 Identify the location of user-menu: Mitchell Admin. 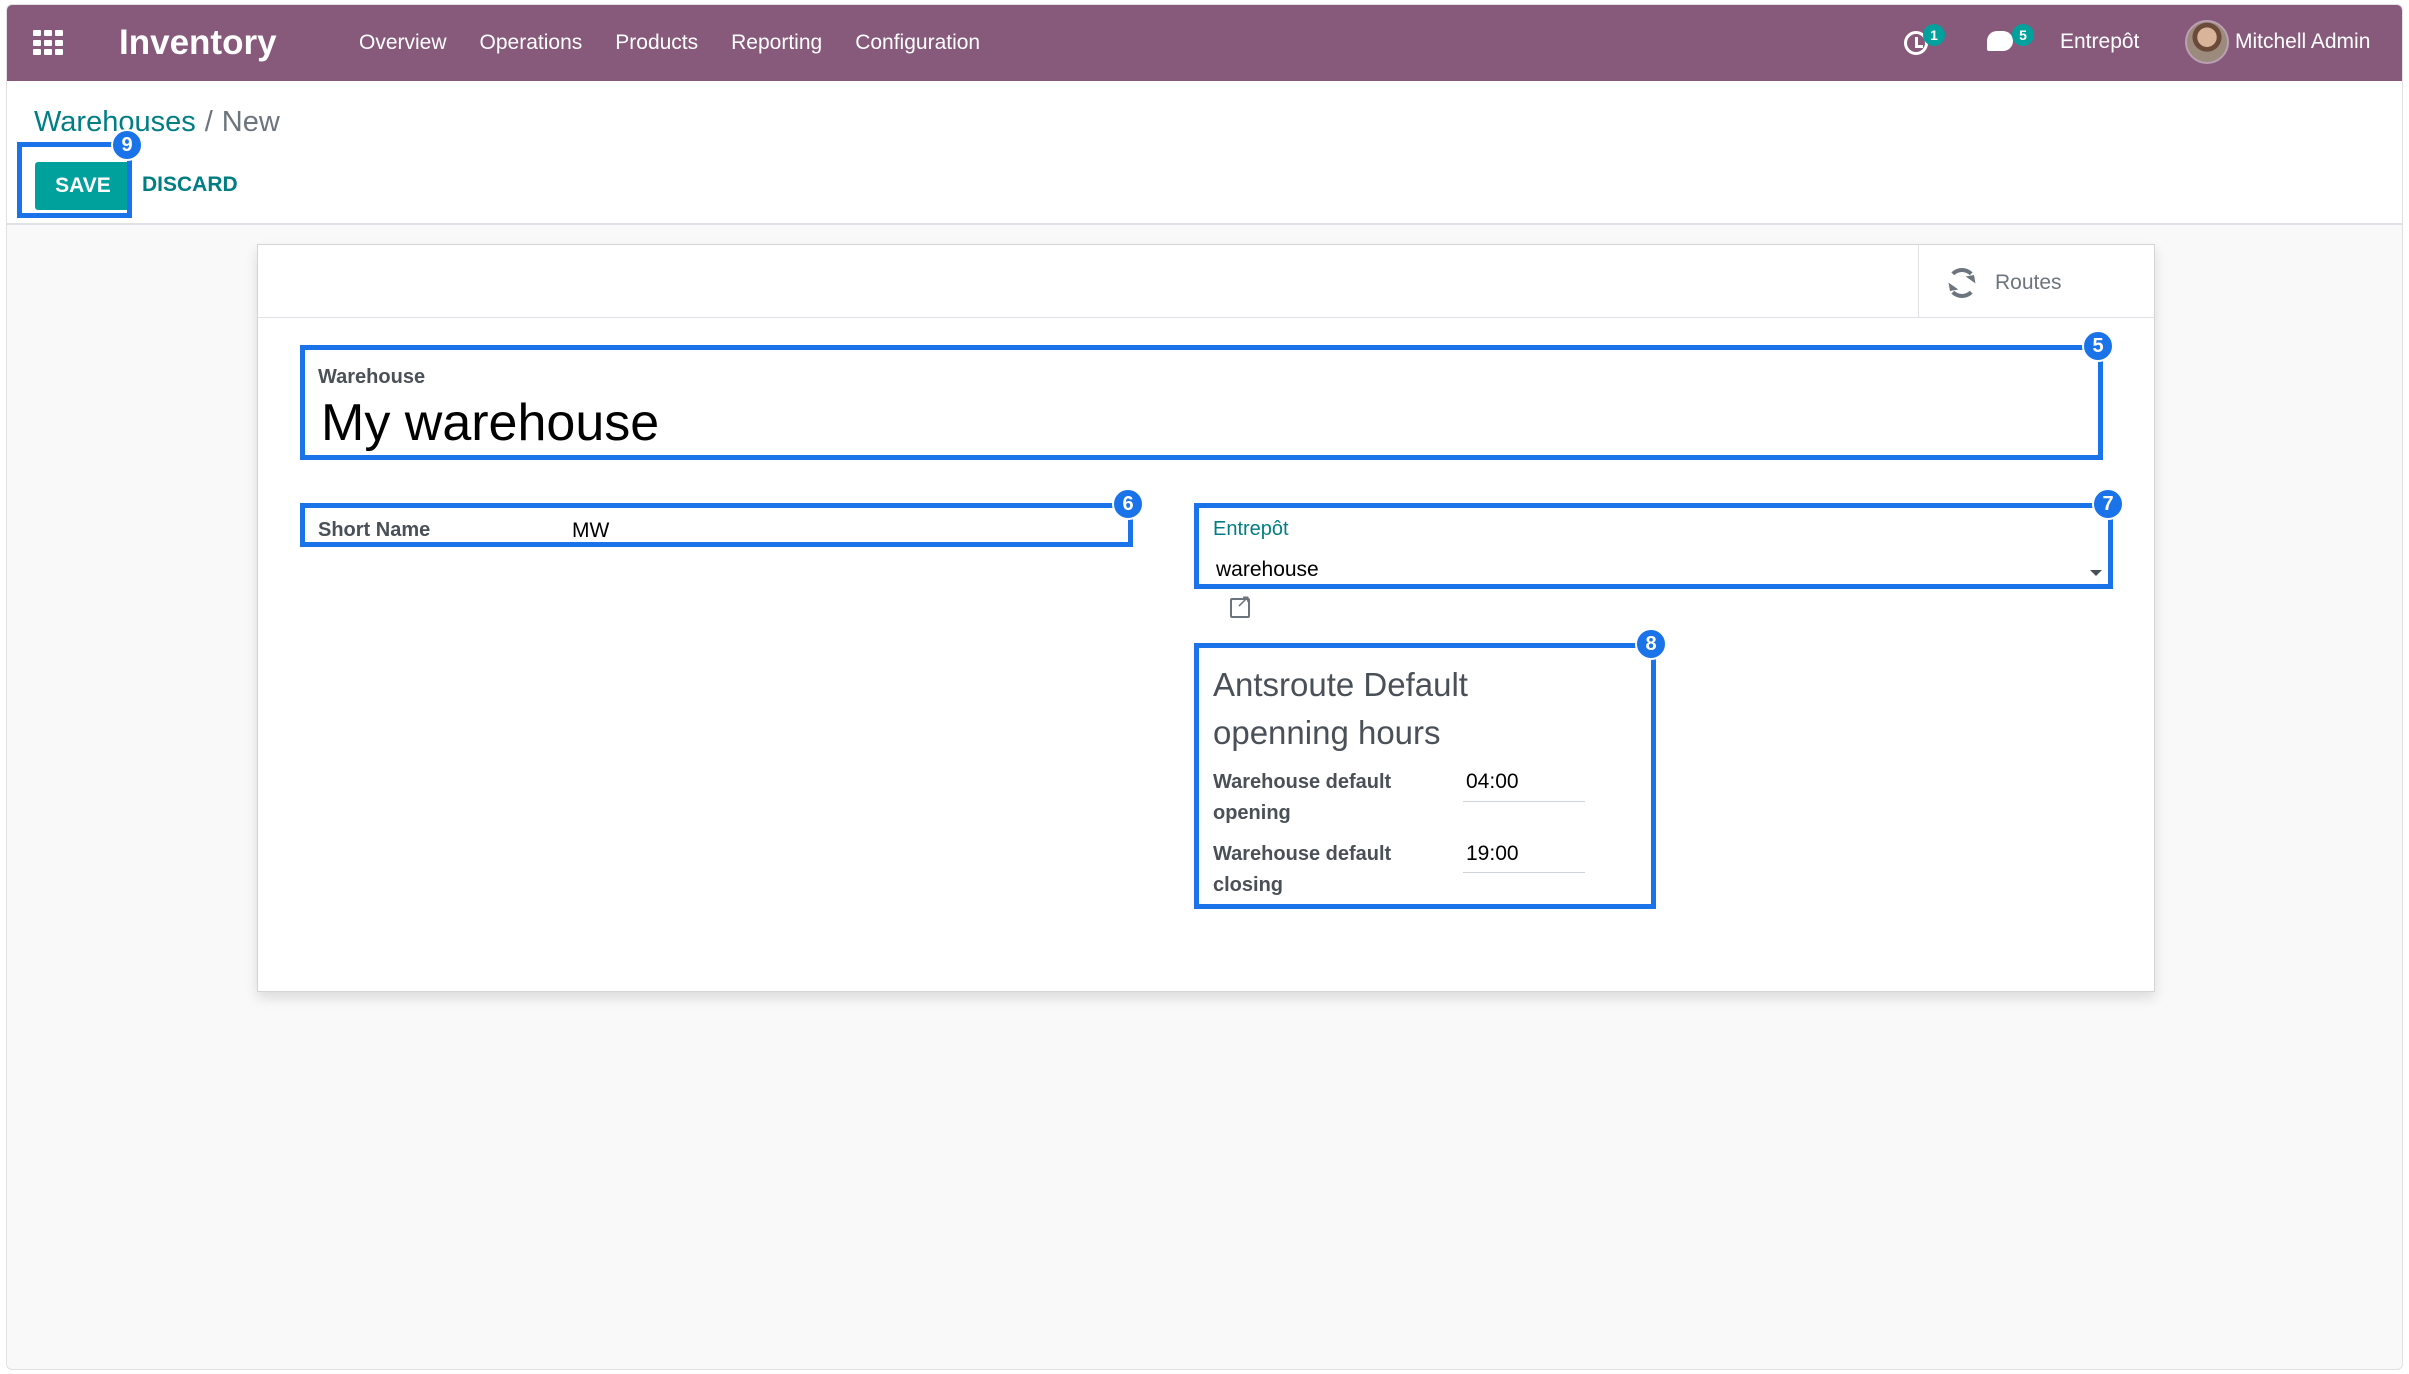
(2302, 42).